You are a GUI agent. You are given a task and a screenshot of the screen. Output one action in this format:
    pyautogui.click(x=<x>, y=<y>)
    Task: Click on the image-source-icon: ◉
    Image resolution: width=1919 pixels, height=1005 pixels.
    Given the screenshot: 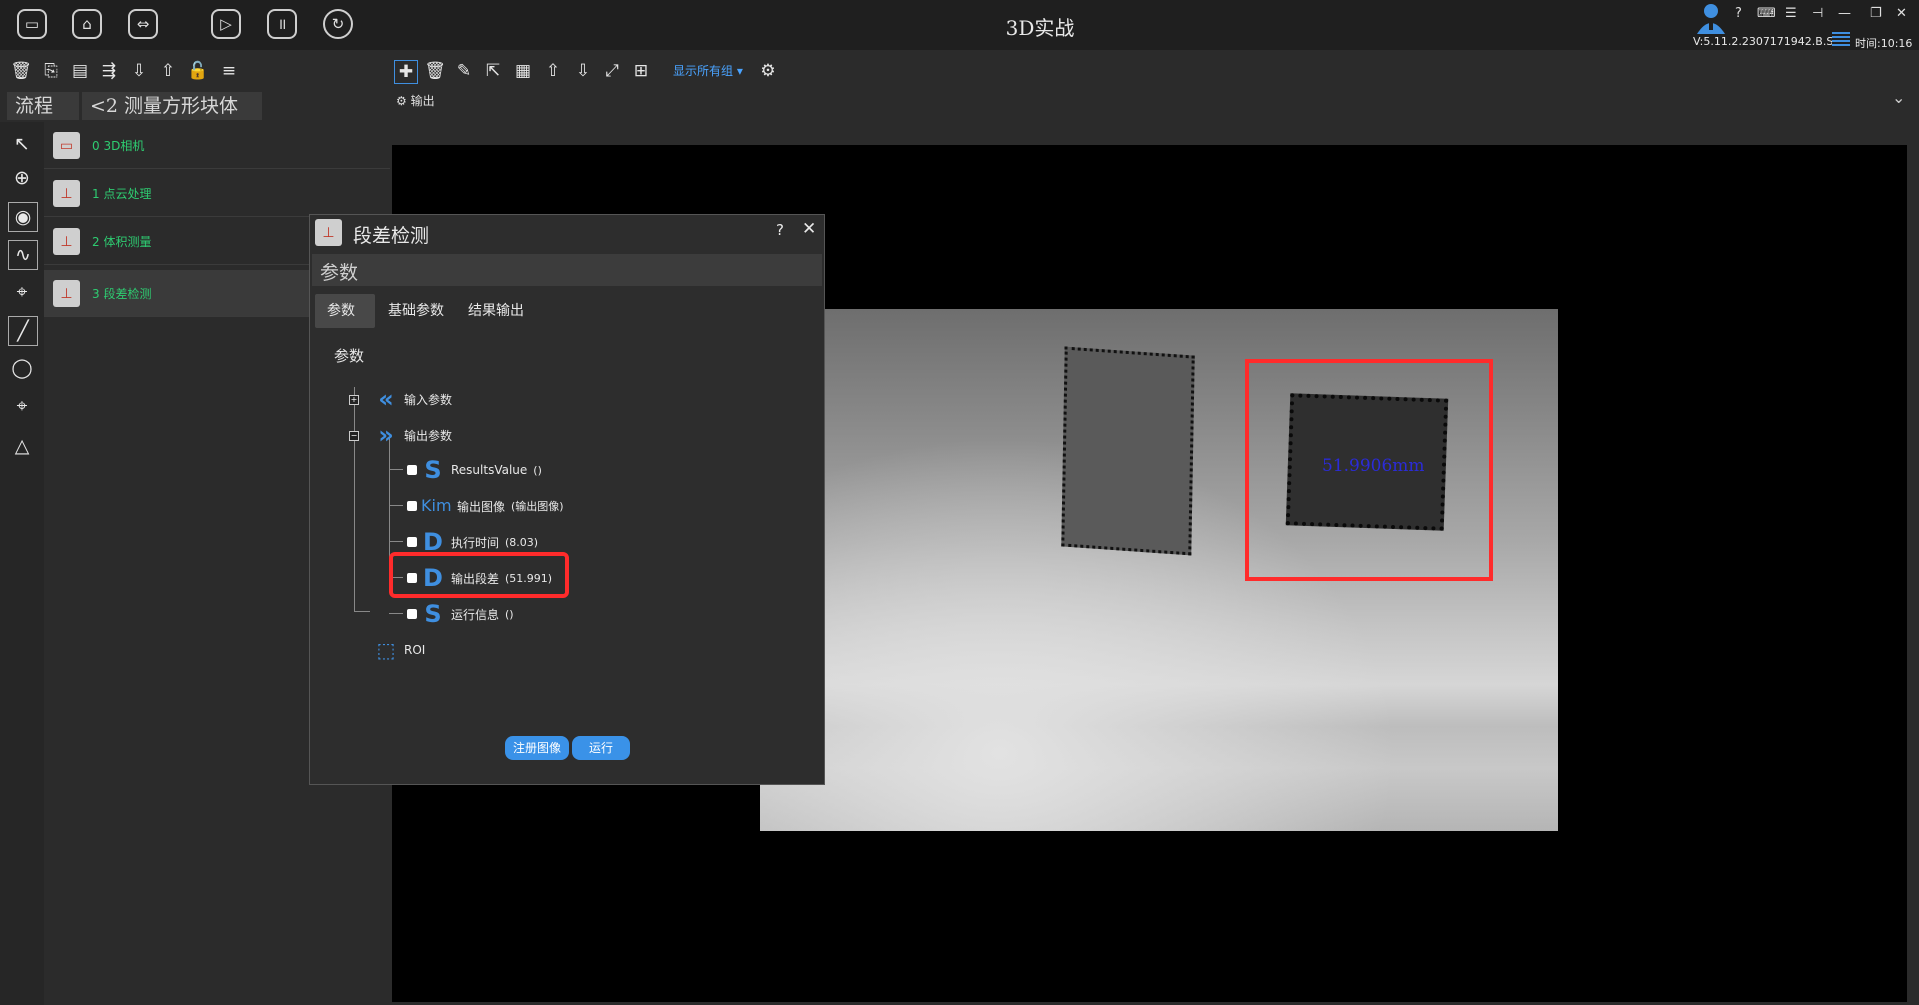 What is the action you would take?
    pyautogui.click(x=23, y=217)
    